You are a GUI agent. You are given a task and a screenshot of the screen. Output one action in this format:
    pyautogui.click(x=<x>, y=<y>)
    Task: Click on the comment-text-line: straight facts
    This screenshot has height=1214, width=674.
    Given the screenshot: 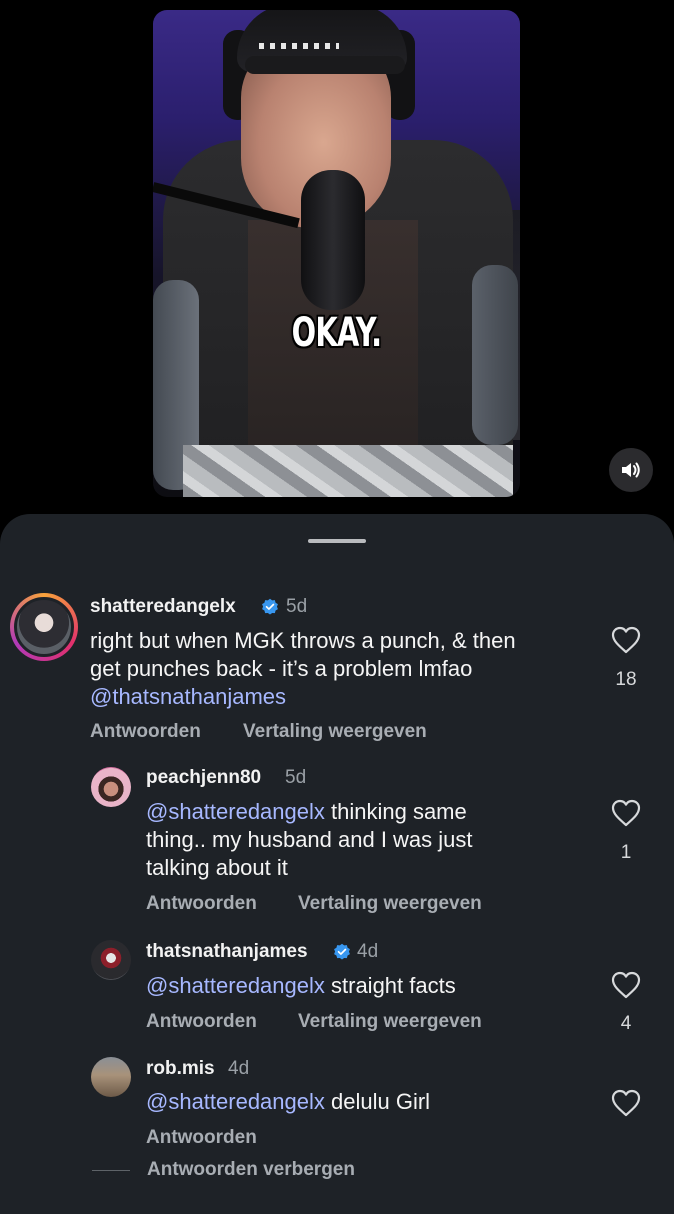 What is the action you would take?
    pyautogui.click(x=390, y=985)
    